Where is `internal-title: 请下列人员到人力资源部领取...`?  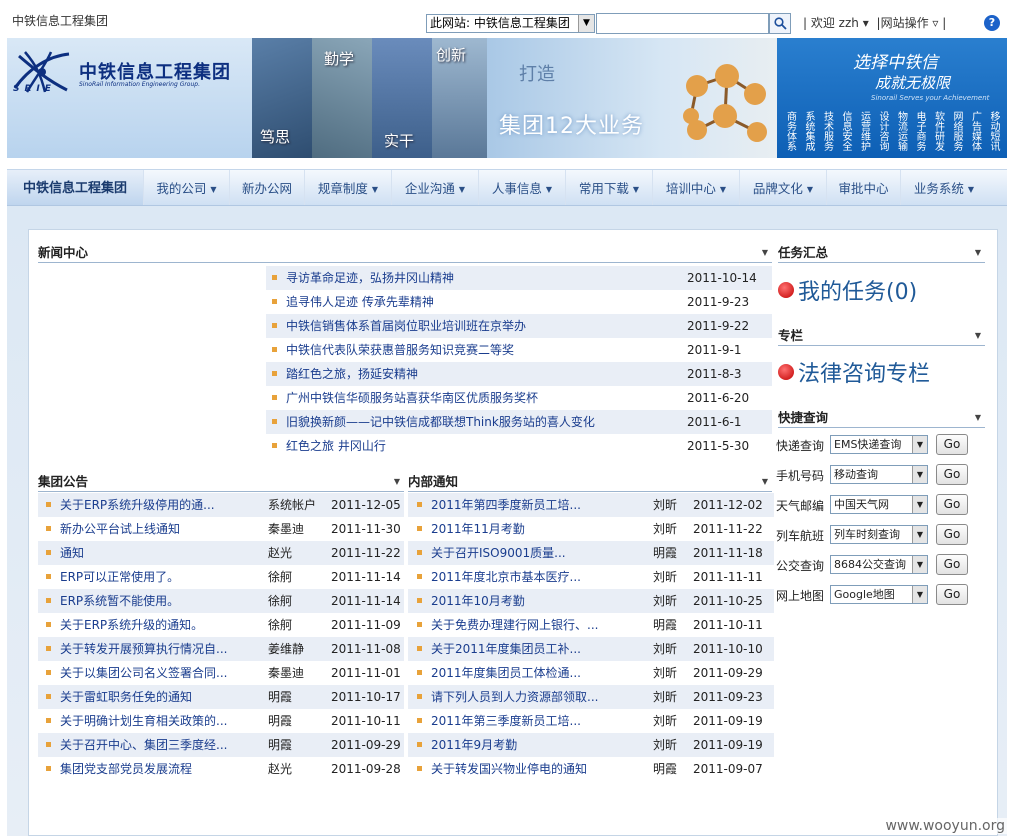 internal-title: 请下列人员到人力资源部领取... is located at coordinates (514, 697).